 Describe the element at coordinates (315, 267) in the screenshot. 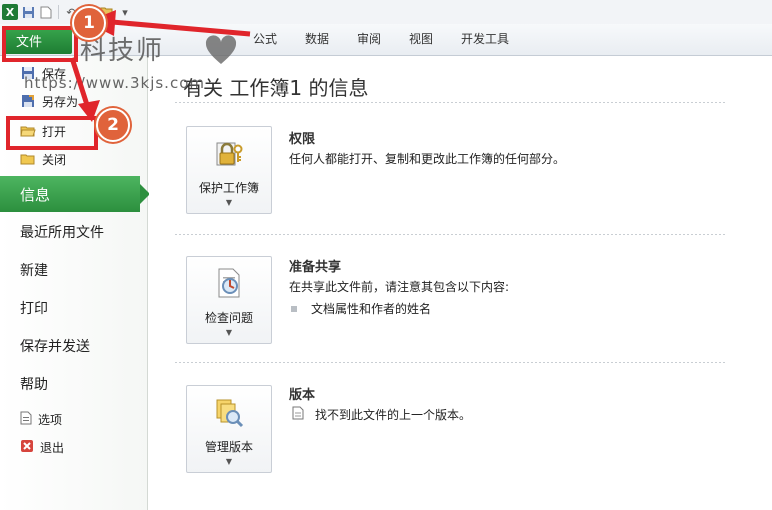

I see `prepare-heading: 准备共享` at that location.